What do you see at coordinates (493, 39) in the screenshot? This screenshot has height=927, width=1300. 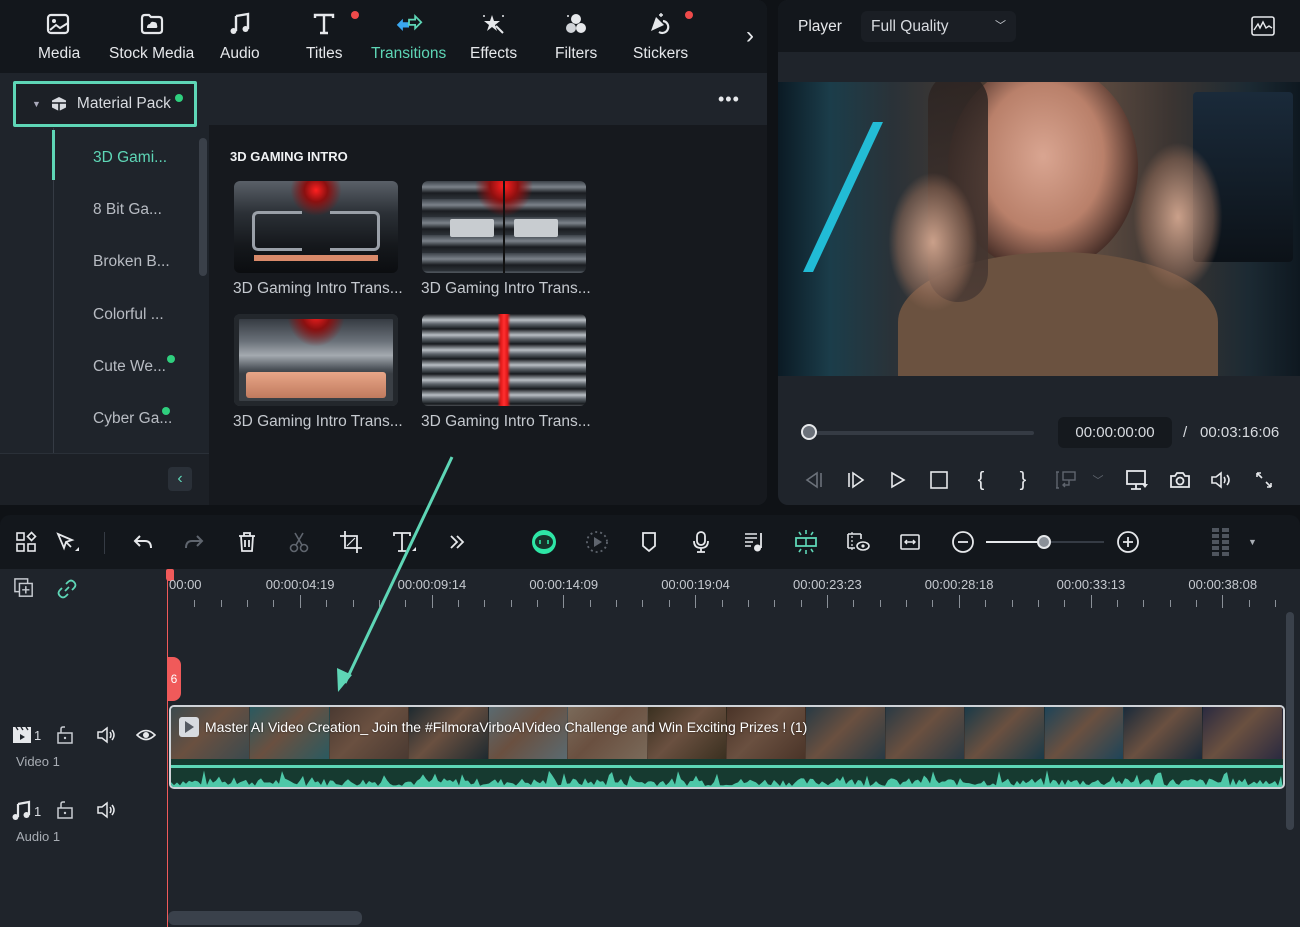 I see `tab-effects: Effects` at bounding box center [493, 39].